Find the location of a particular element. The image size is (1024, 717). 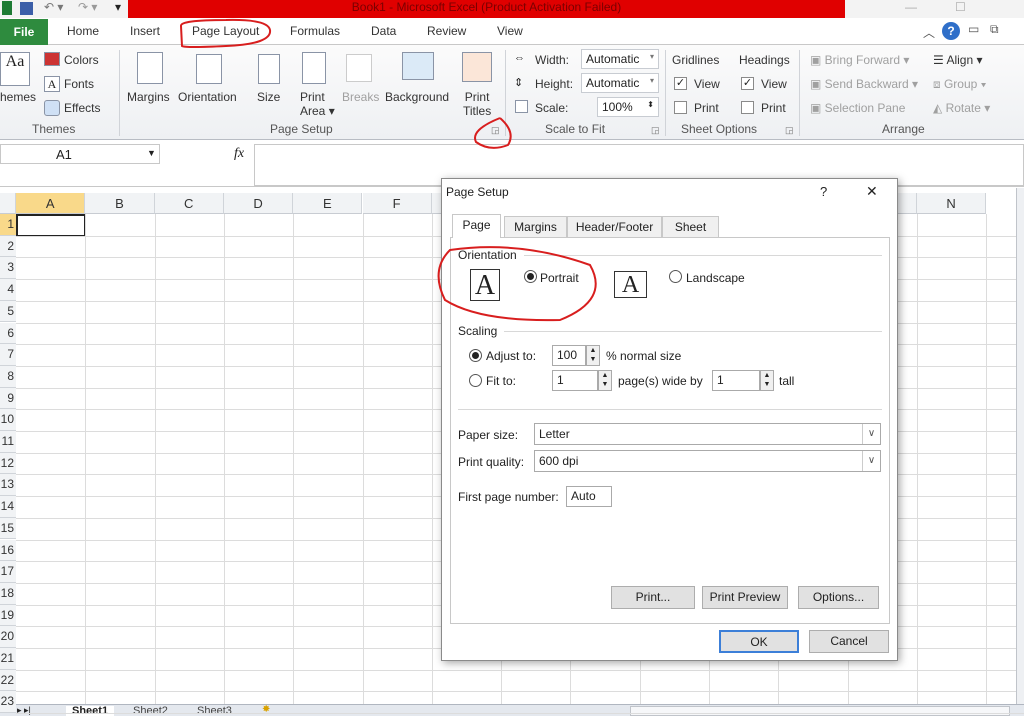

row-header: 10 is located at coordinates (8, 420).